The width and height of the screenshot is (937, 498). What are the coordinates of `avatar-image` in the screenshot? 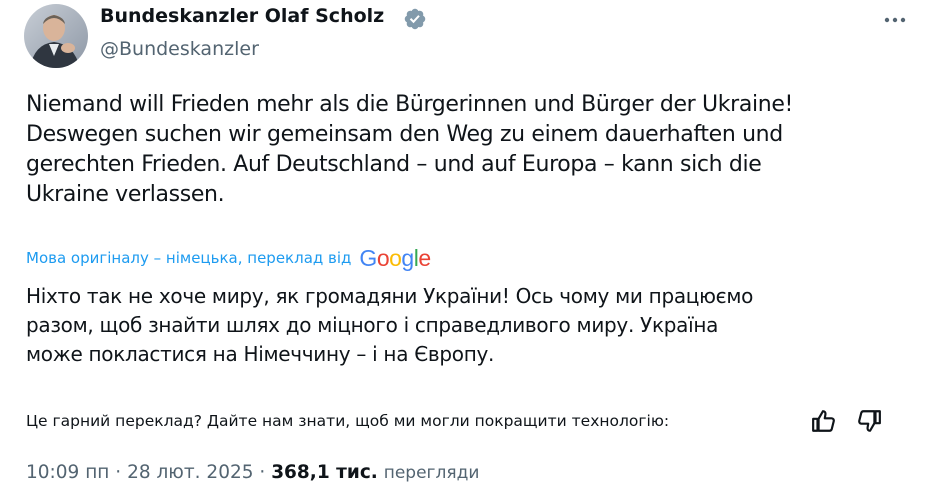 It's located at (56, 36).